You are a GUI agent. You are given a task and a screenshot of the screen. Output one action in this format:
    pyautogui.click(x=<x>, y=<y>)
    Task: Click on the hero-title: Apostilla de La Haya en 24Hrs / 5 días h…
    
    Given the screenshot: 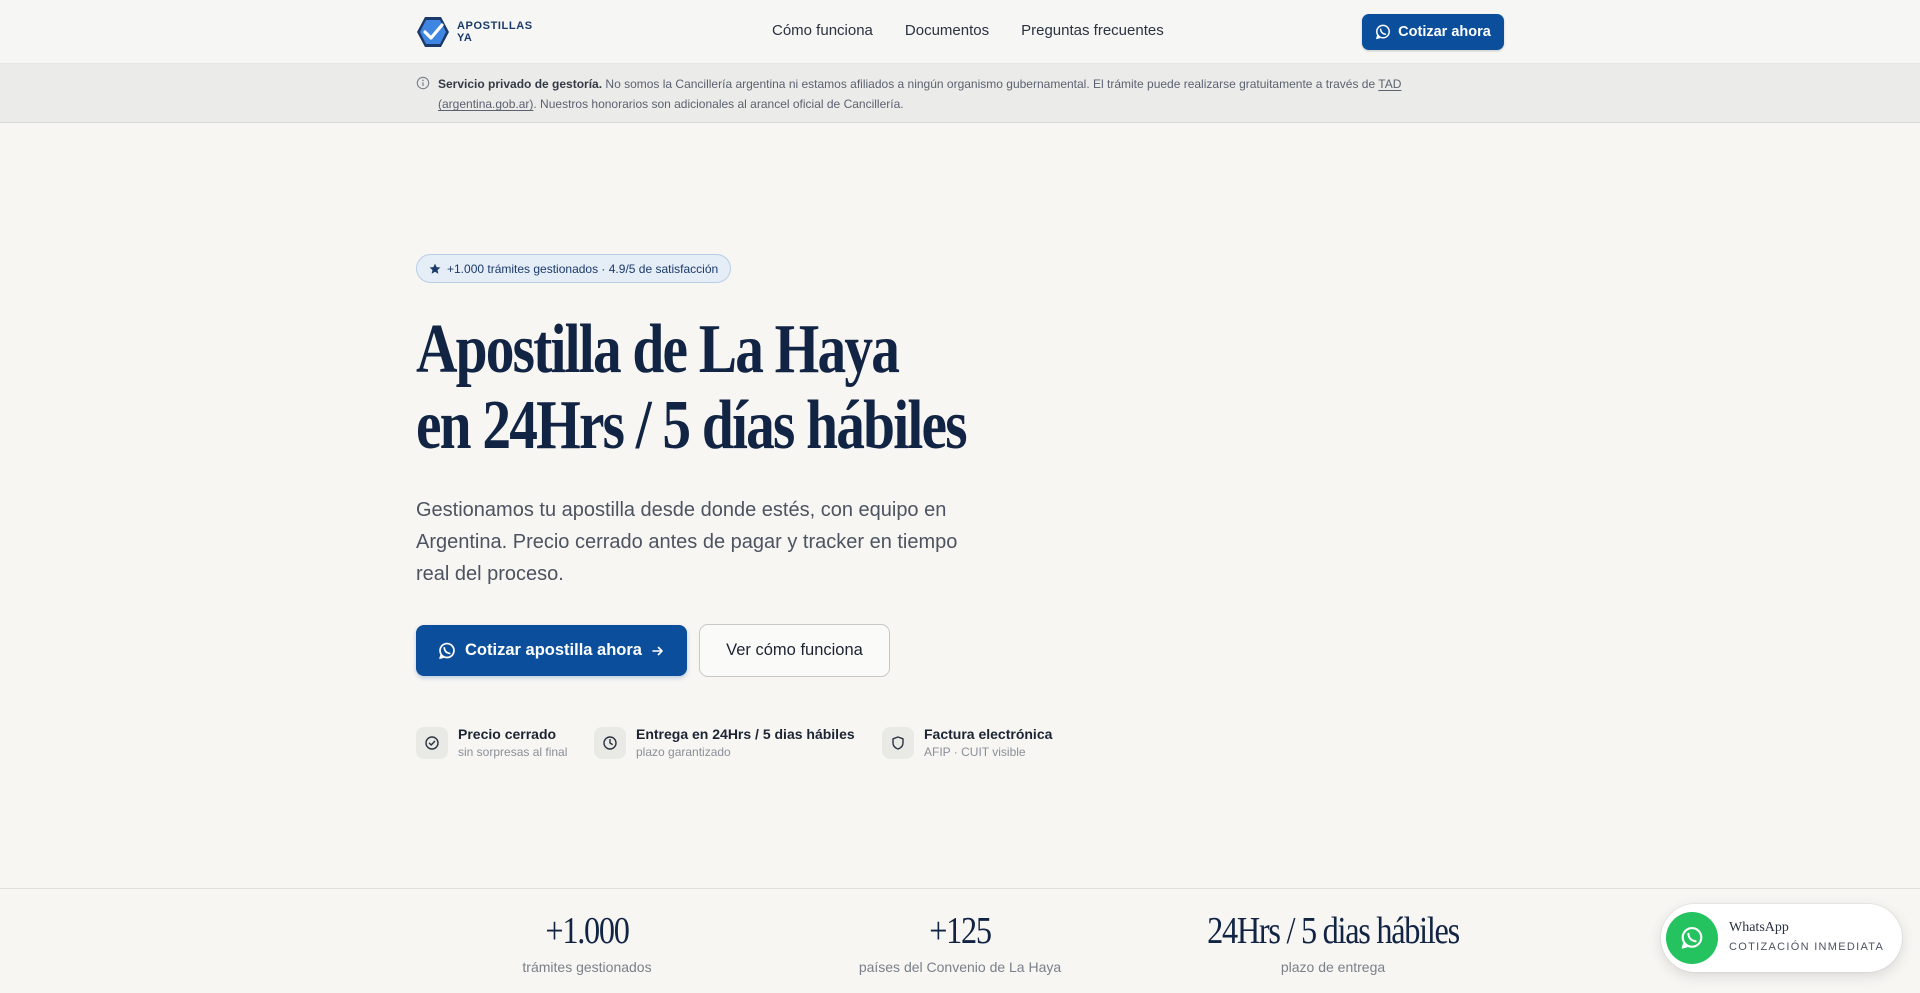 What is the action you would take?
    pyautogui.click(x=692, y=387)
    